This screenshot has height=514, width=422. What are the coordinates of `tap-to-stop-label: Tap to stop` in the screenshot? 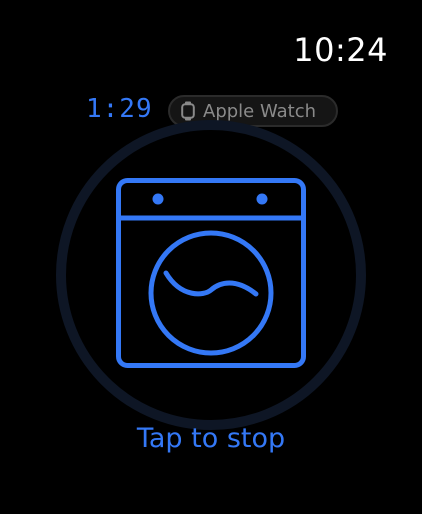 It's located at (211, 438).